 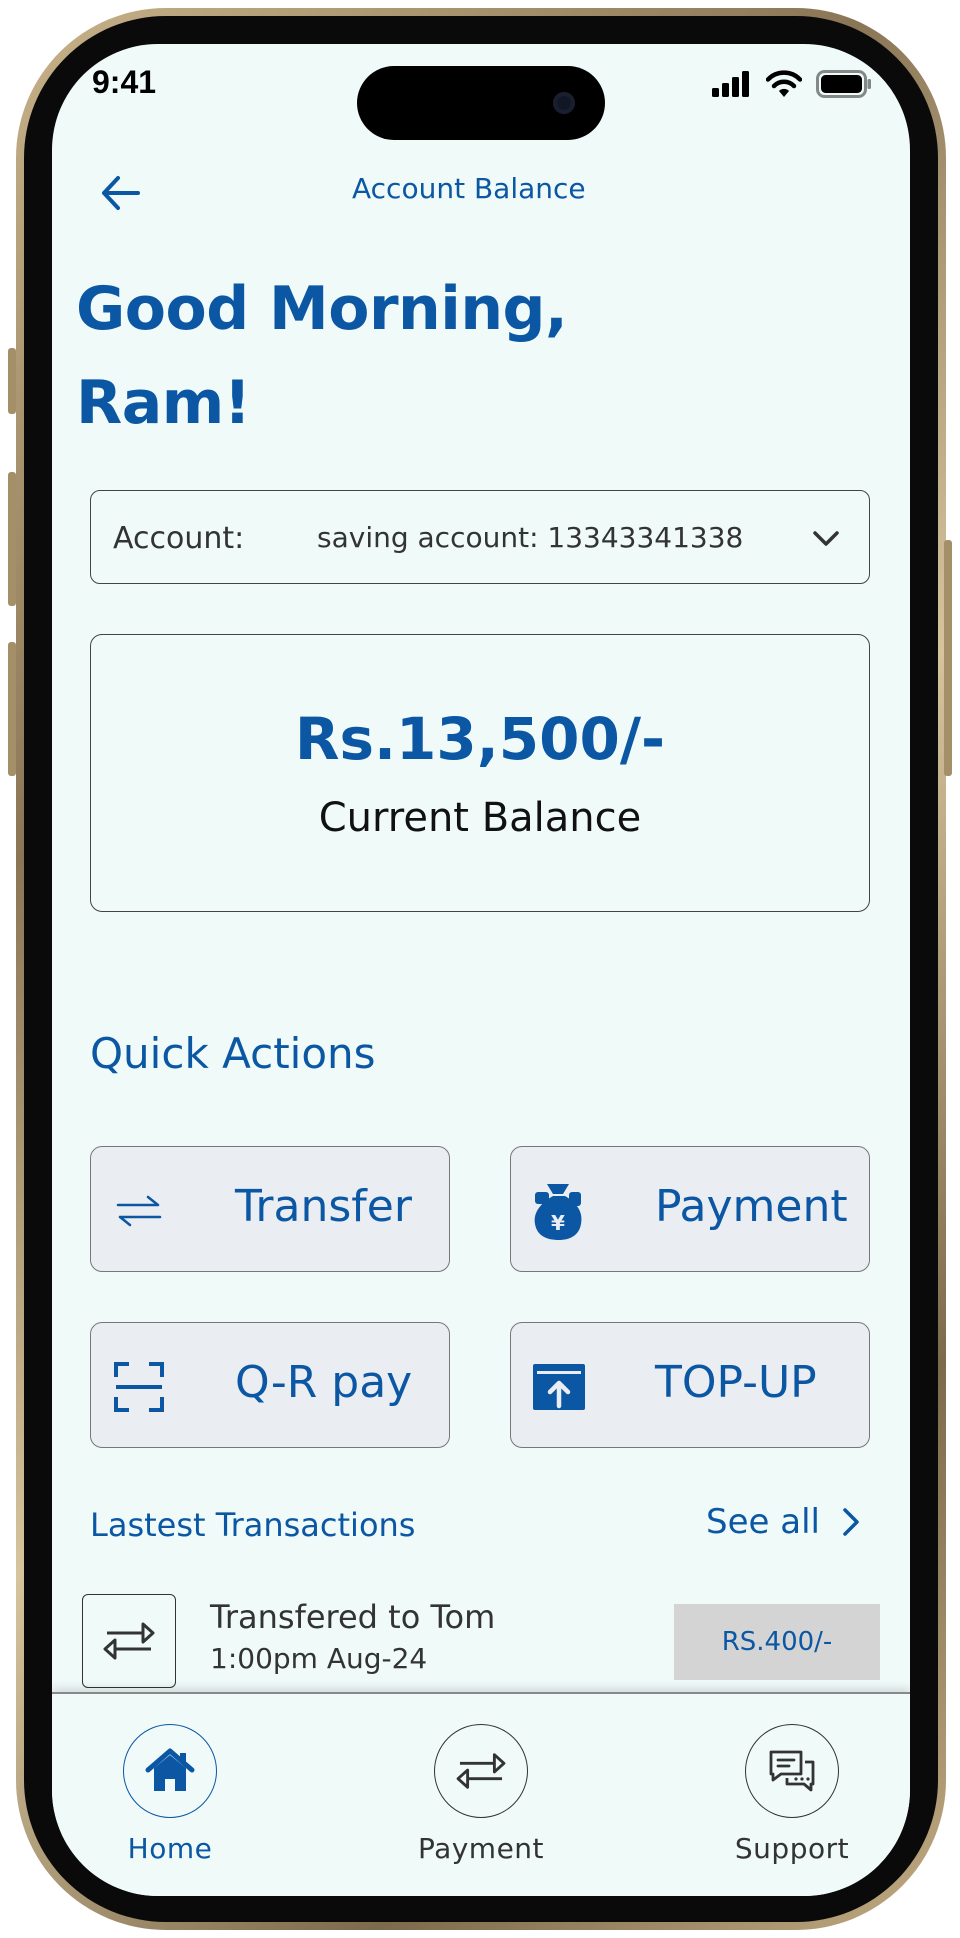 What do you see at coordinates (481, 1848) in the screenshot?
I see `nav-payment-label: Payment` at bounding box center [481, 1848].